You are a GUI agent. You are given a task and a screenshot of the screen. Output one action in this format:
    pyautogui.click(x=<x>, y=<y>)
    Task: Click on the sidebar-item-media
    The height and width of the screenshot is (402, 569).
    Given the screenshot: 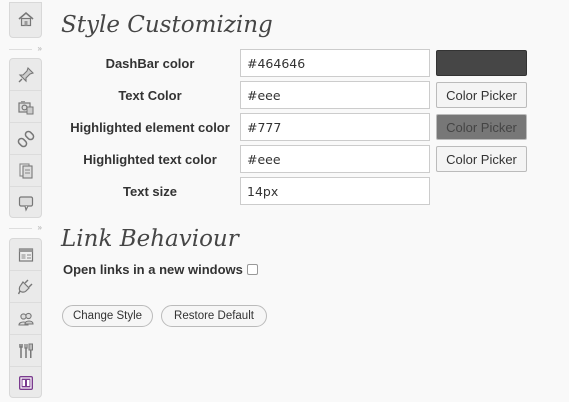 What is the action you would take?
    pyautogui.click(x=25, y=107)
    